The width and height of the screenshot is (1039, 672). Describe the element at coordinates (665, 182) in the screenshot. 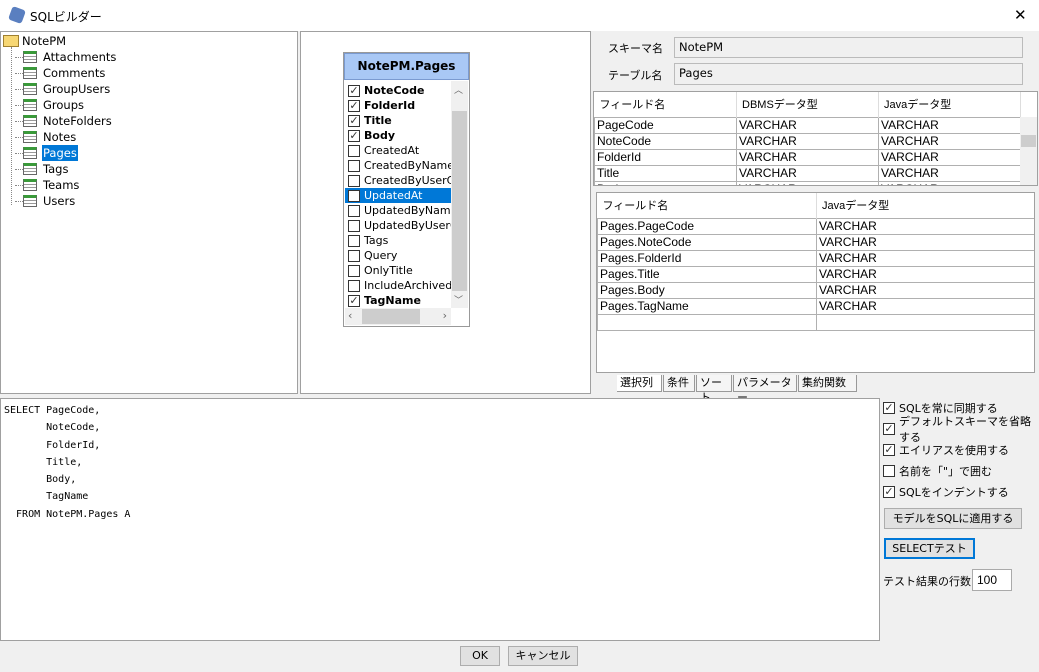

I see `grid-cell: Body` at that location.